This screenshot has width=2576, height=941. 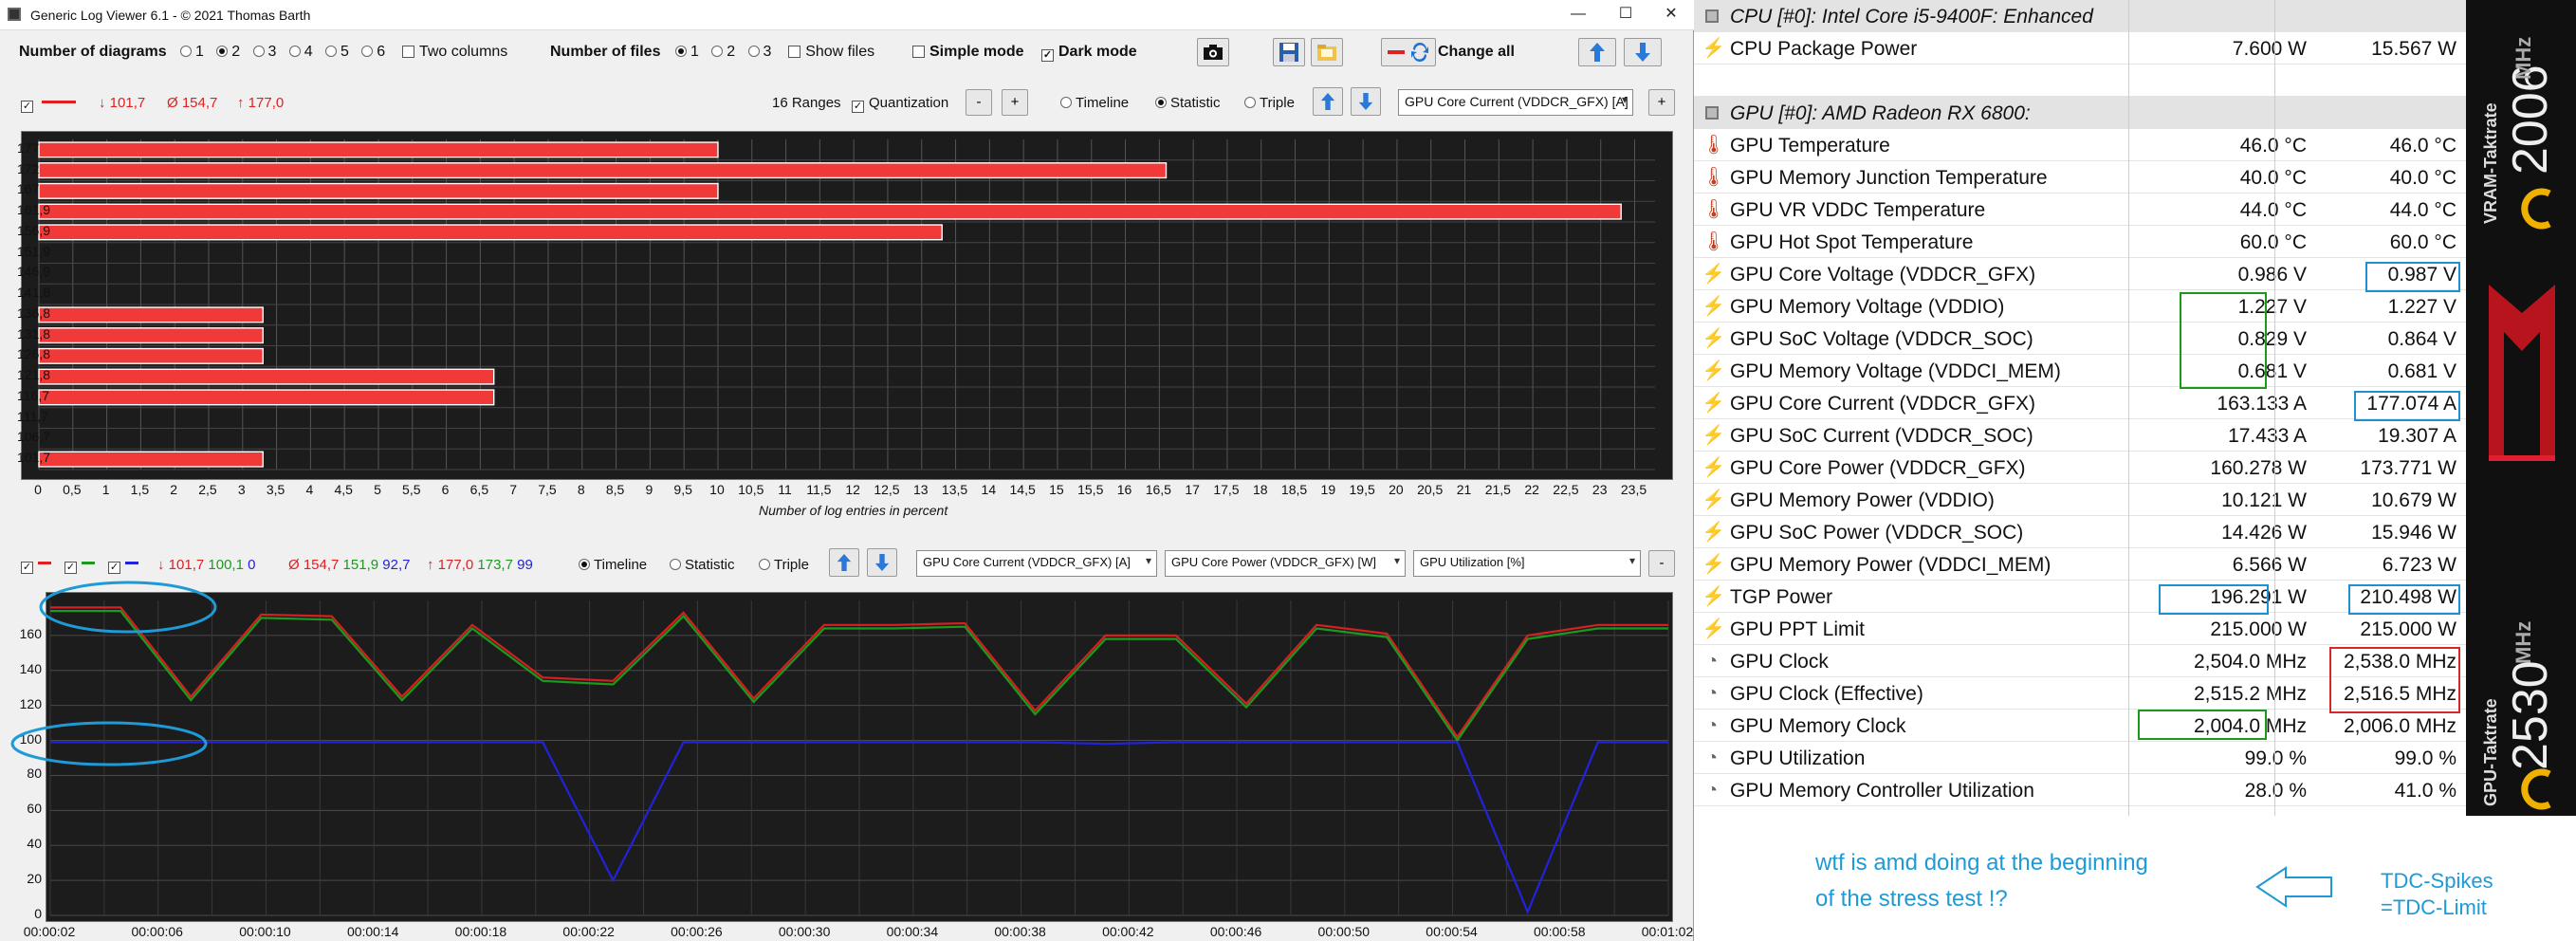 I want to click on open-folder-button, so click(x=1327, y=52).